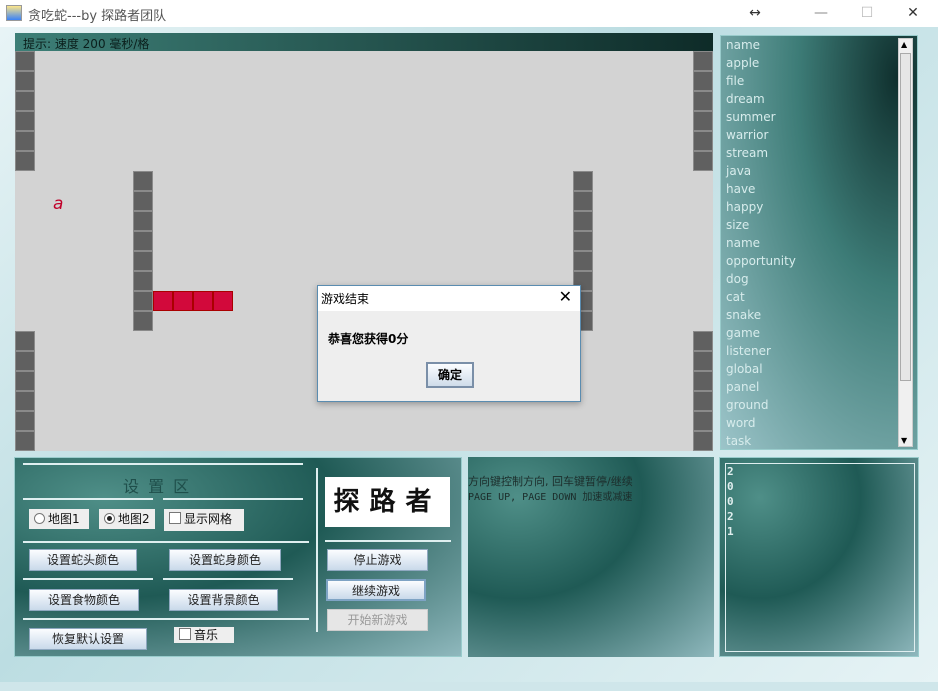  Describe the element at coordinates (88, 639) in the screenshot. I see `restore-default-button: 恢复默认设置` at that location.